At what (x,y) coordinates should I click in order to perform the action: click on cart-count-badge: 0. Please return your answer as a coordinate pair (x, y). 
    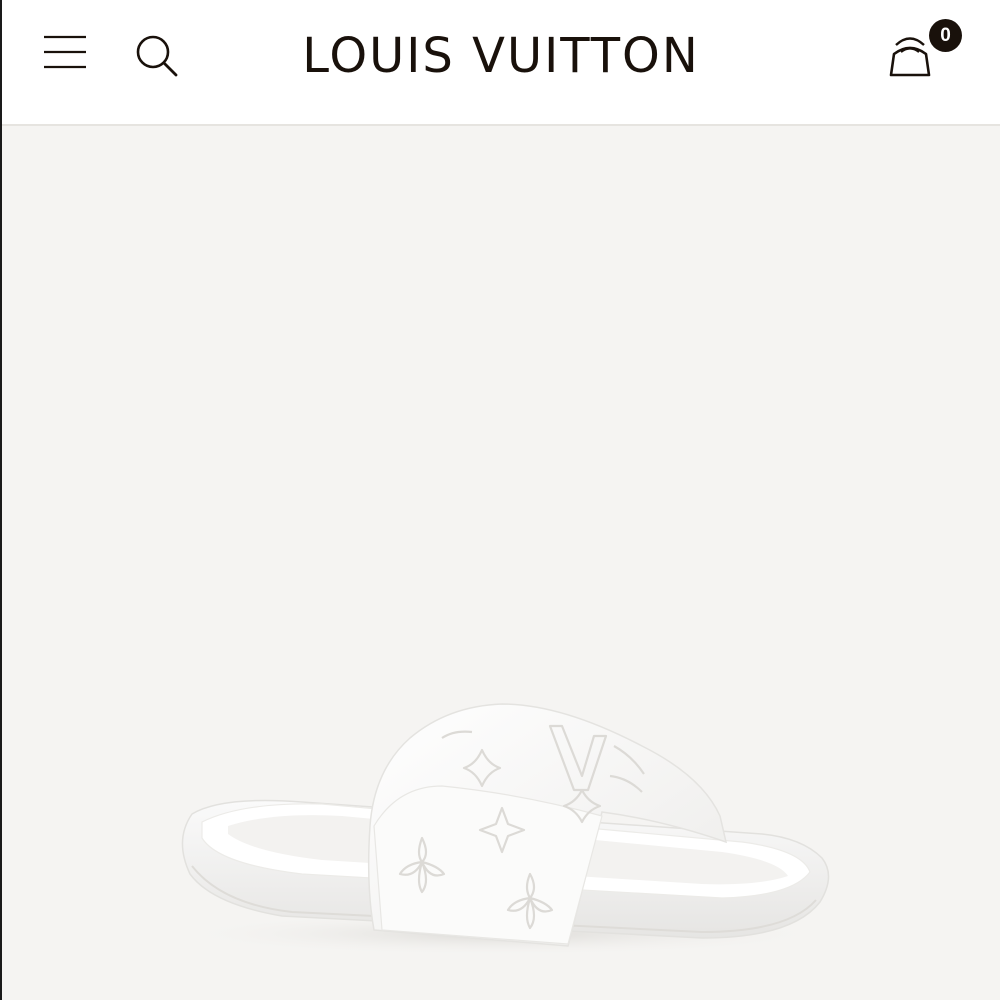
    Looking at the image, I should click on (945, 35).